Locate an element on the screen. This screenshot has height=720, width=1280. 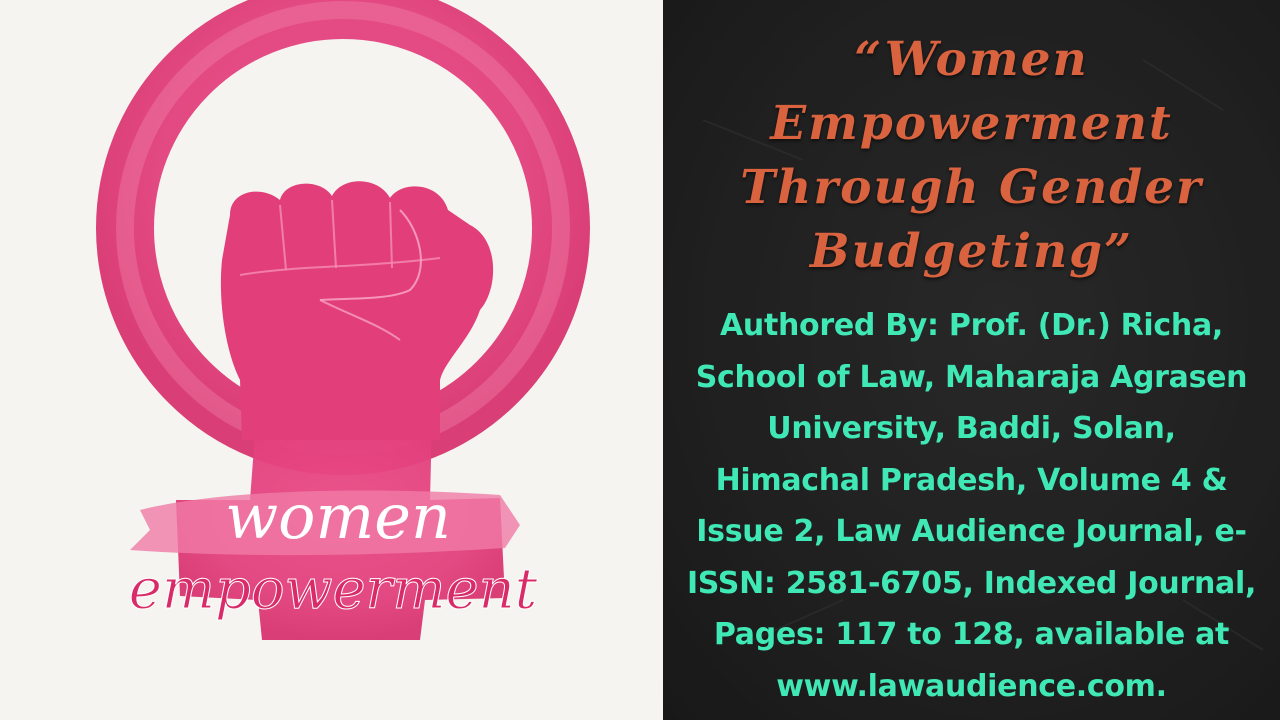
word-women: women is located at coordinates (338, 516).